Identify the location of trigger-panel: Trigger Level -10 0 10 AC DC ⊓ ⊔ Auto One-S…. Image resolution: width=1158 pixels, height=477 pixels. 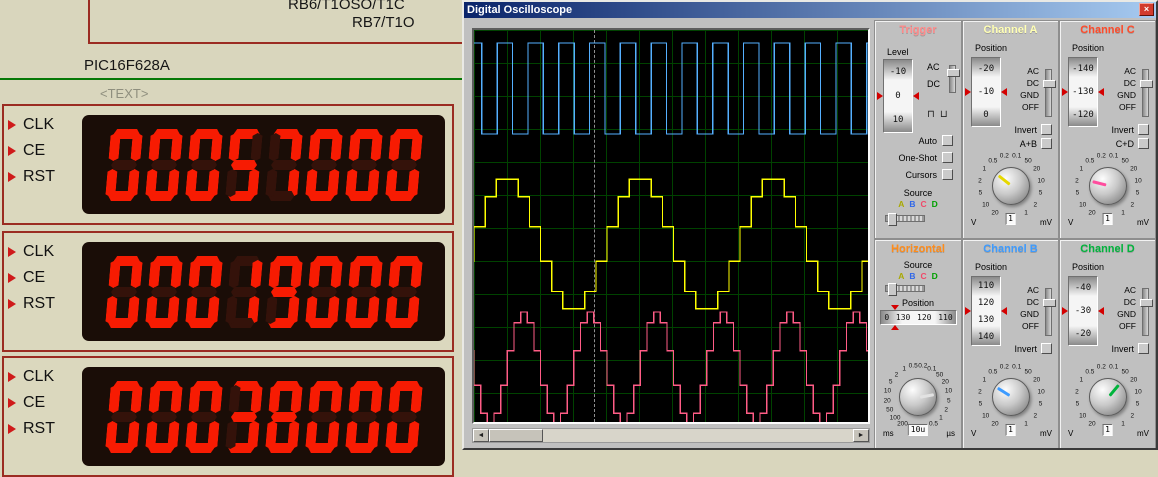
(918, 129).